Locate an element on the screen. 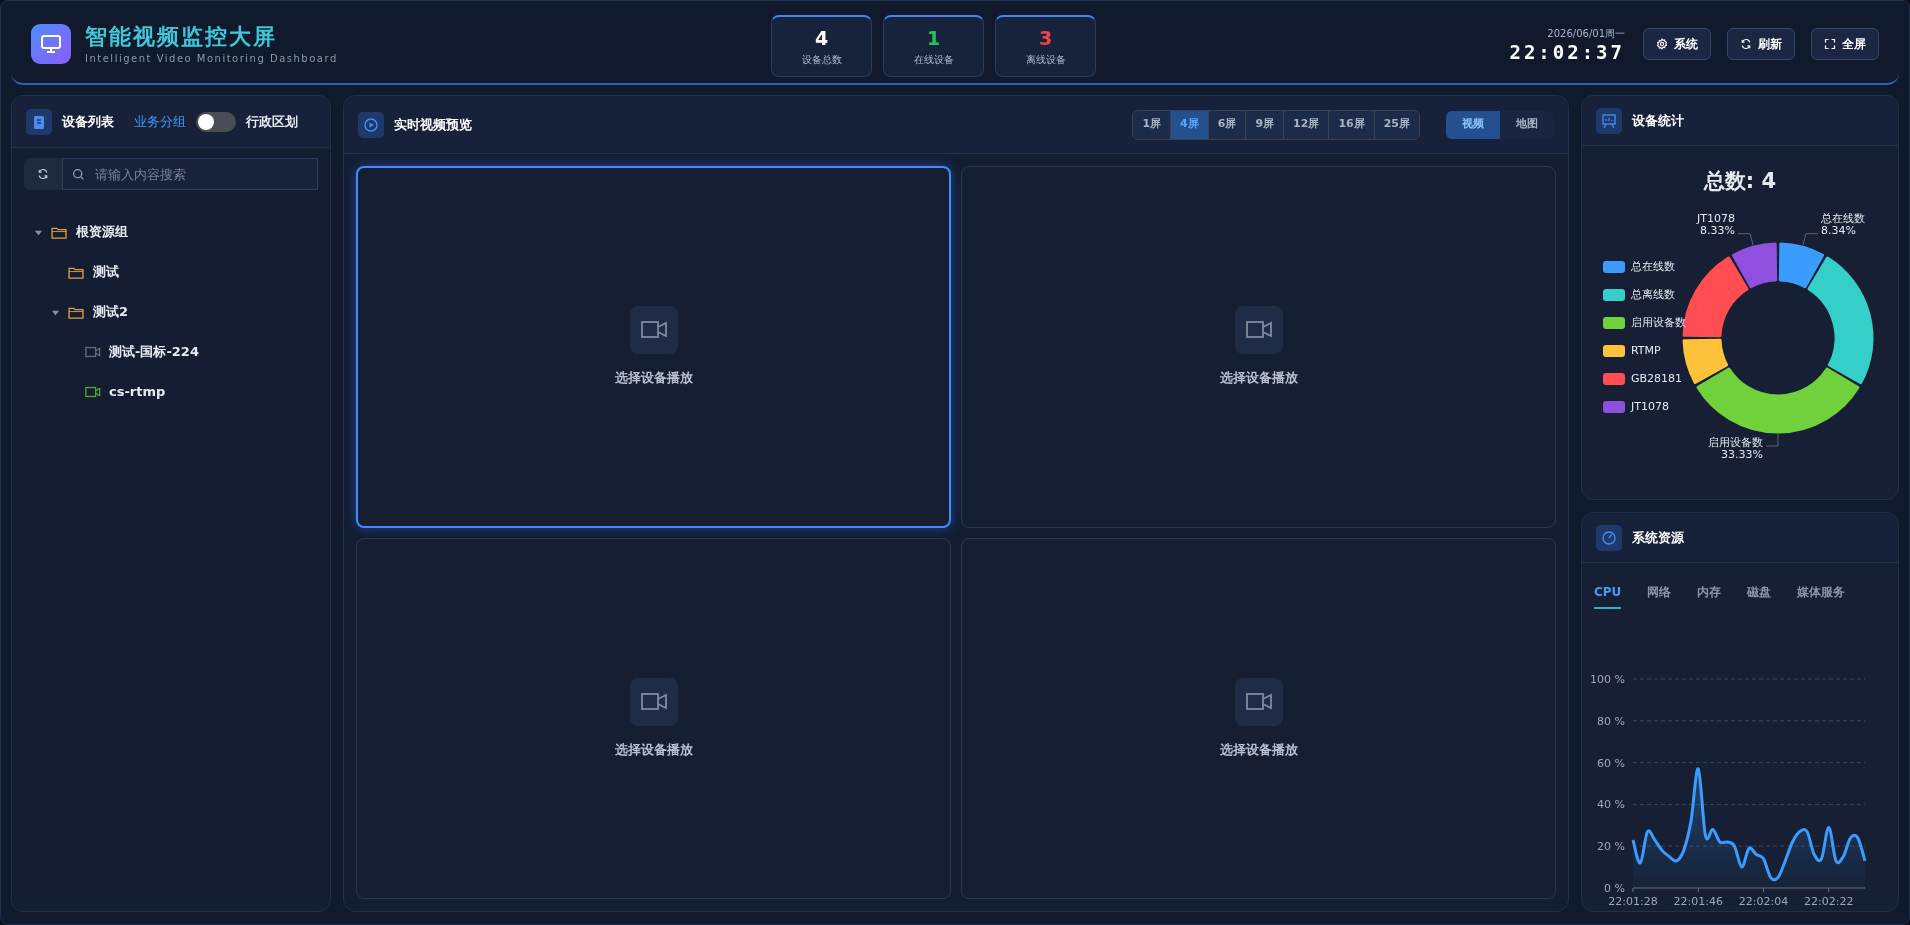 The width and height of the screenshot is (1910, 925). tree-item: 测试 is located at coordinates (106, 272).